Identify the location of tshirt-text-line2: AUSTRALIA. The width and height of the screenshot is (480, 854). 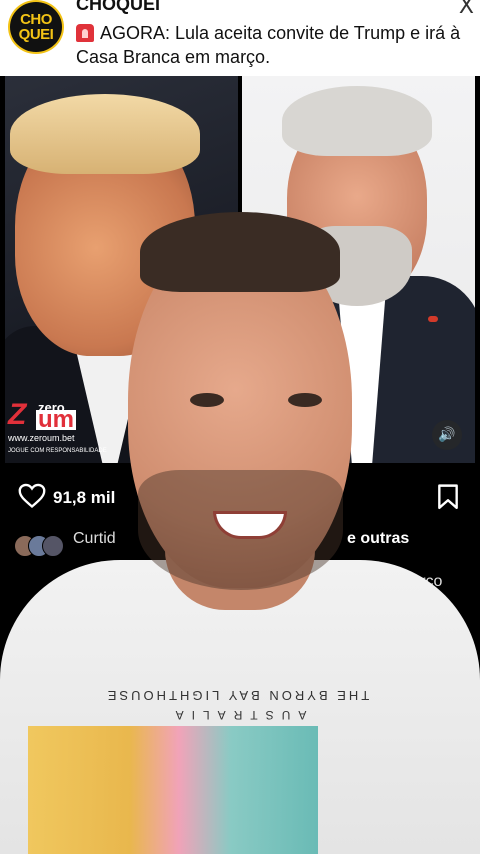
(237, 715).